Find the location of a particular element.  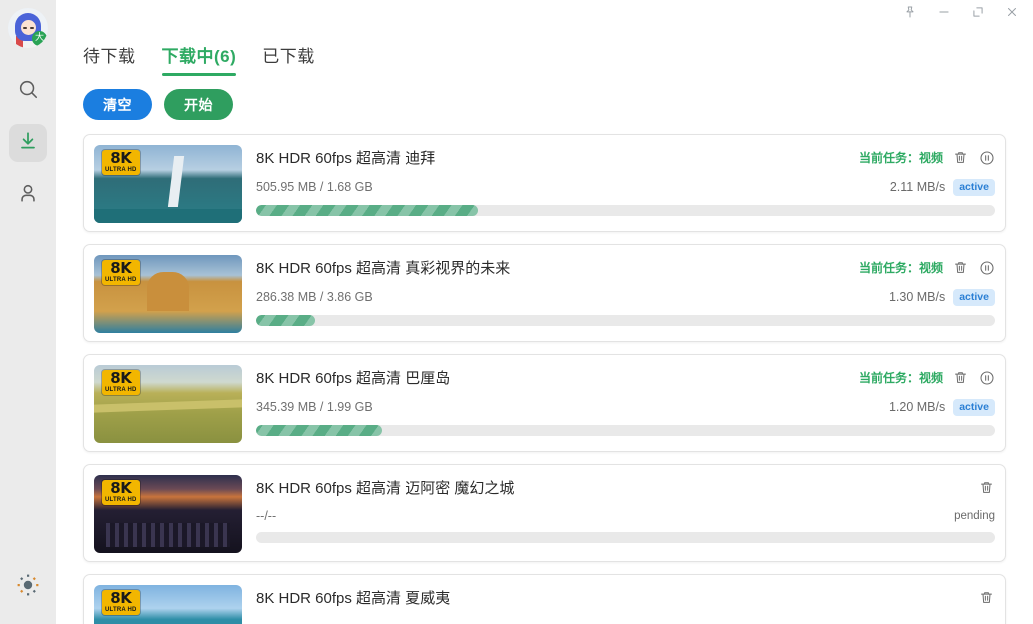

settings-sun-icon is located at coordinates (28, 587).